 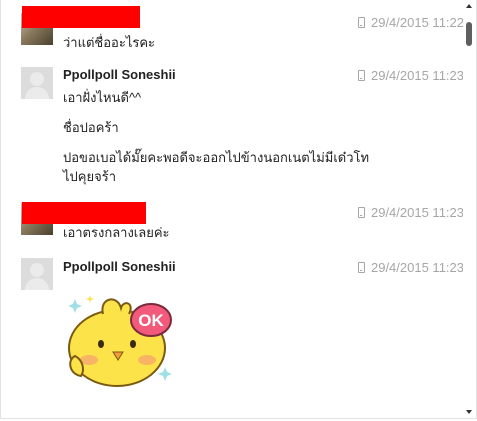 What do you see at coordinates (116, 232) in the screenshot?
I see `message-text: เอาตรงกลางเลยค่ะ` at bounding box center [116, 232].